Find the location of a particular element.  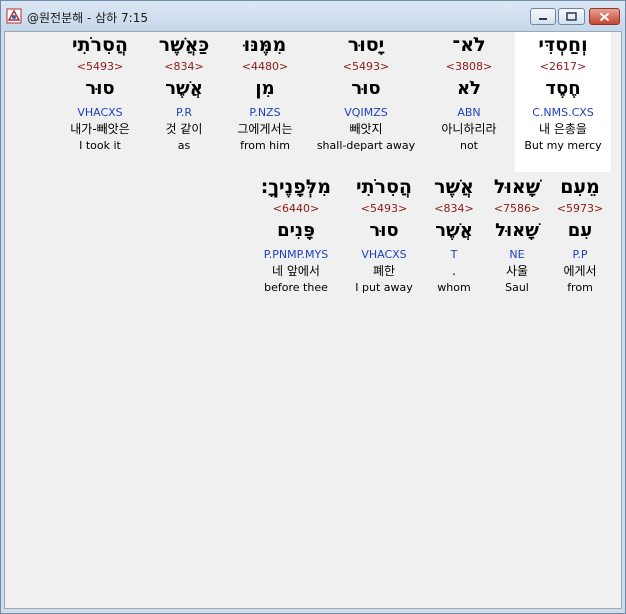

close-button is located at coordinates (604, 16).